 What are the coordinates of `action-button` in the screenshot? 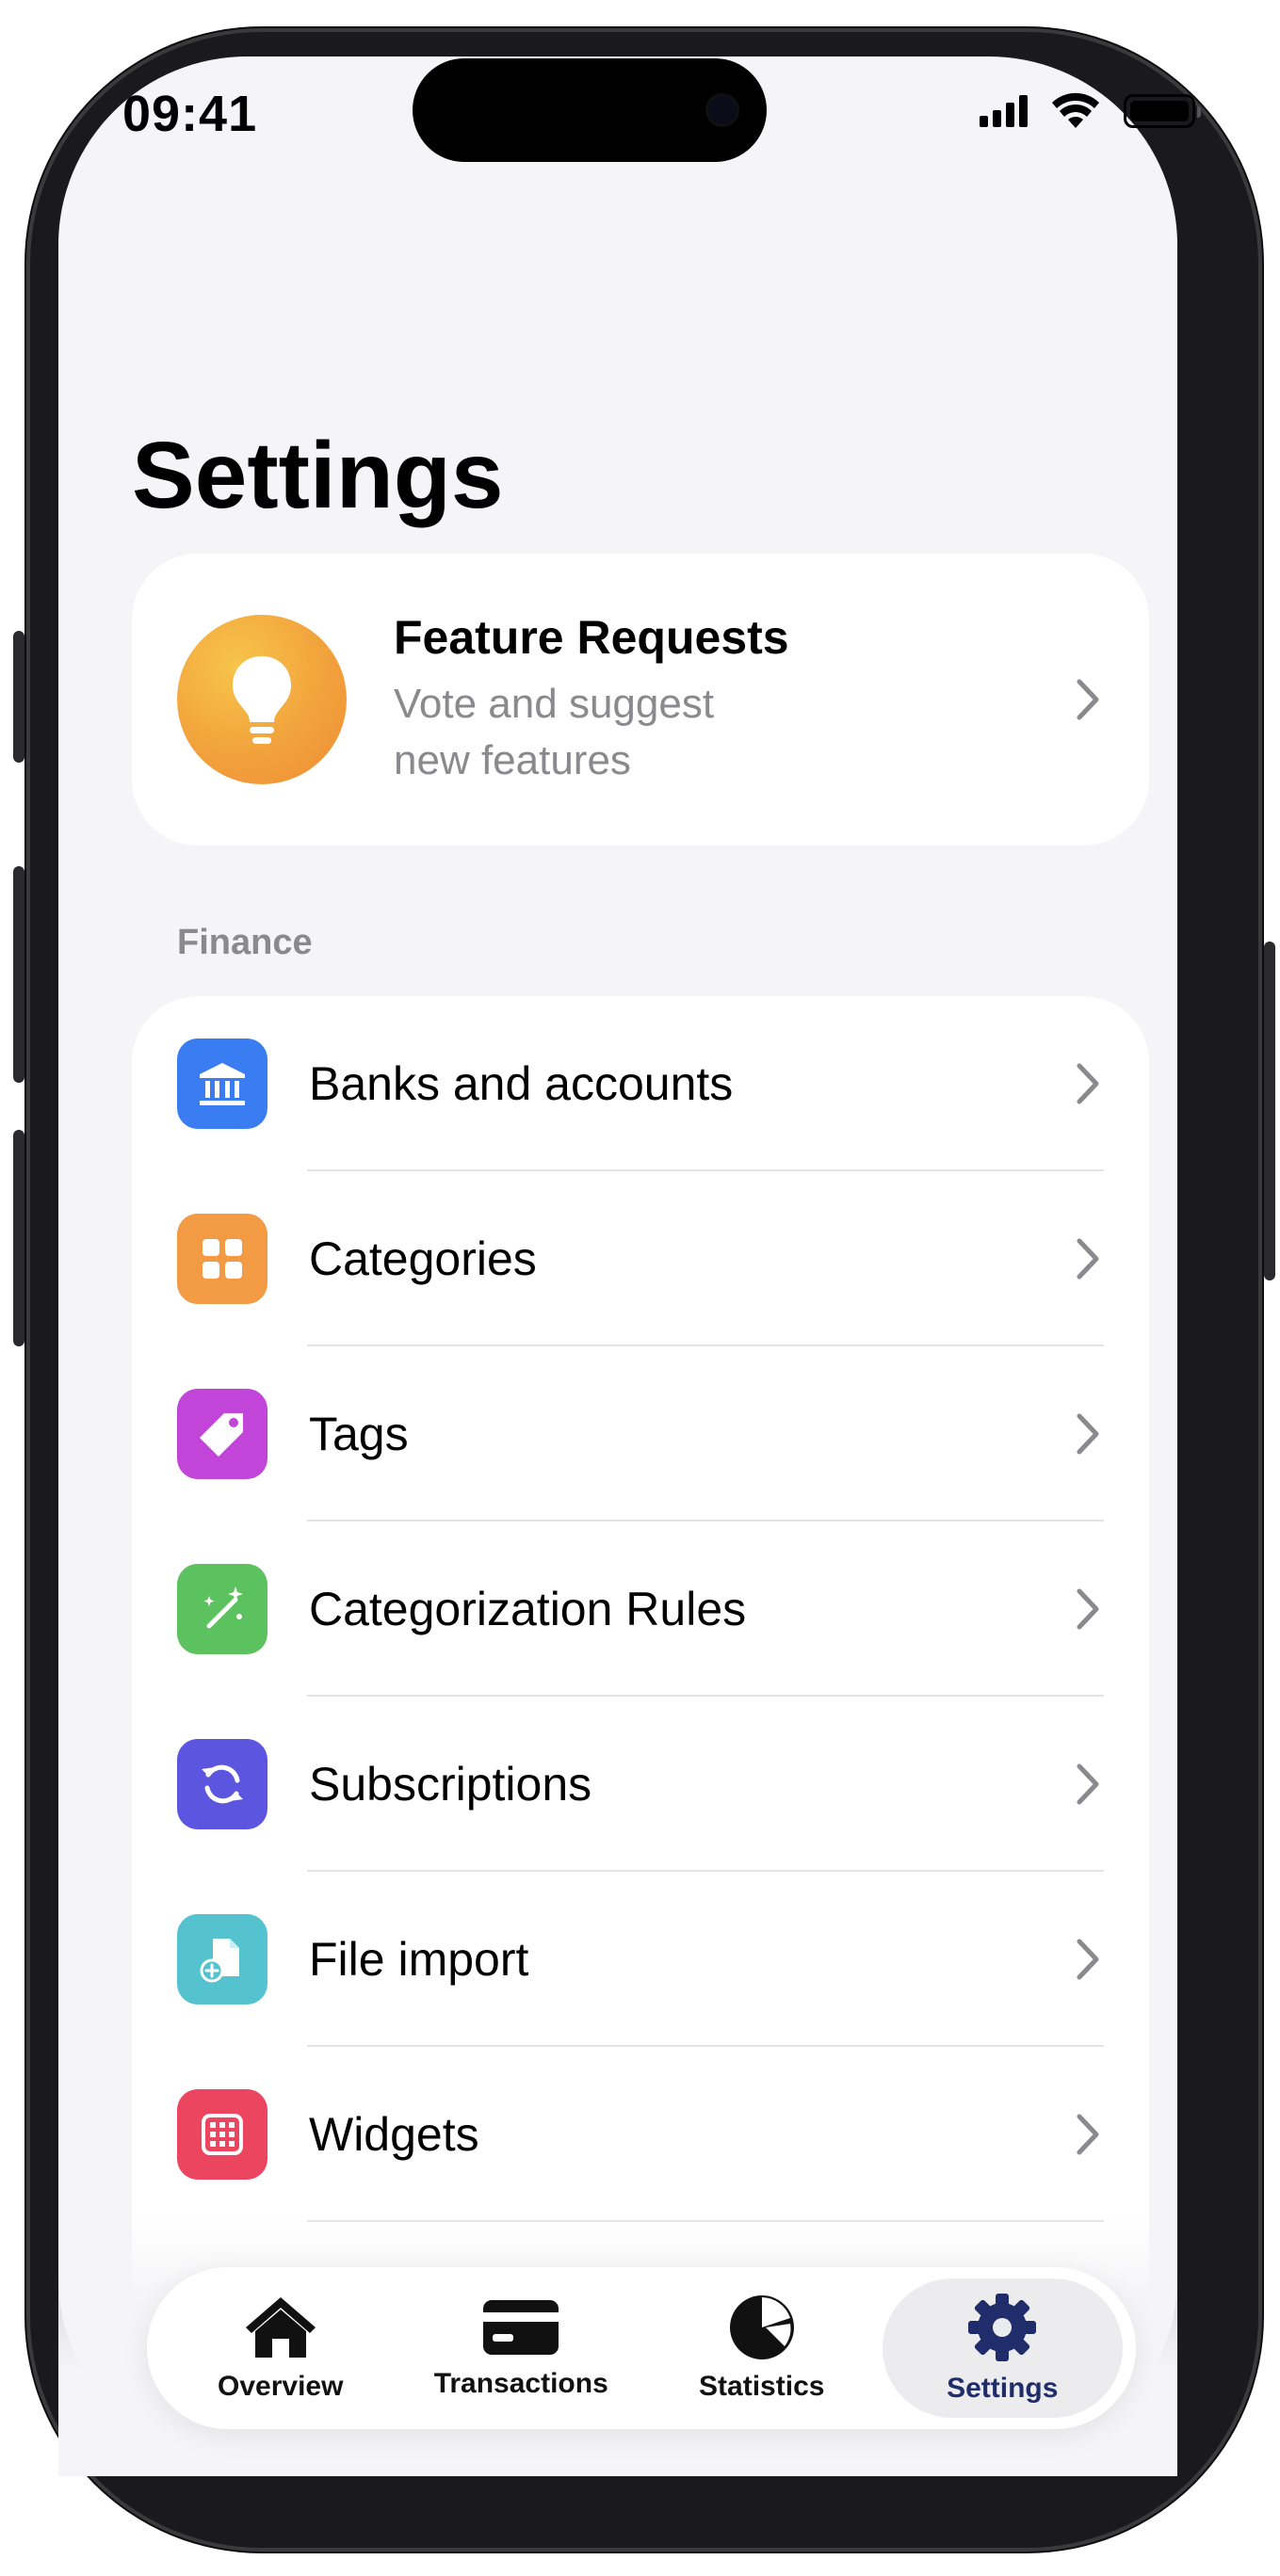 It's located at (18, 697).